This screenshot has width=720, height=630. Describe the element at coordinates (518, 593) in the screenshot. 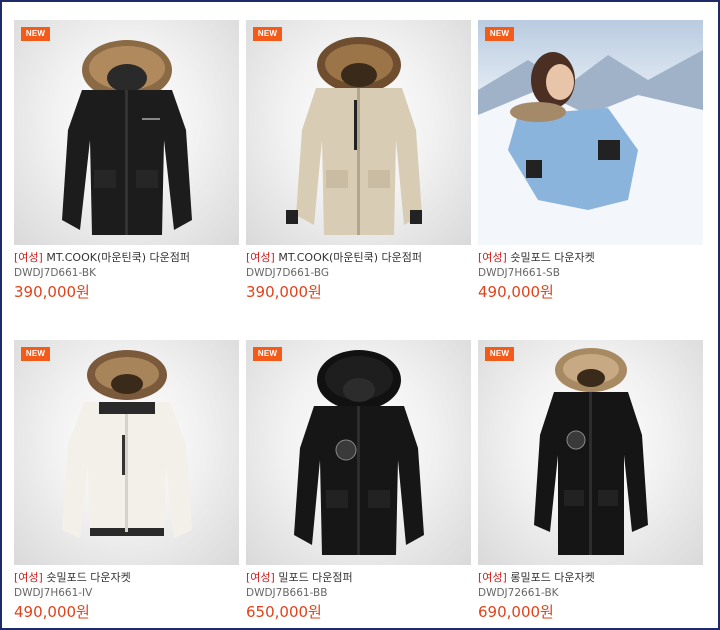

I see `product-code: DWDJ72661-BK` at that location.